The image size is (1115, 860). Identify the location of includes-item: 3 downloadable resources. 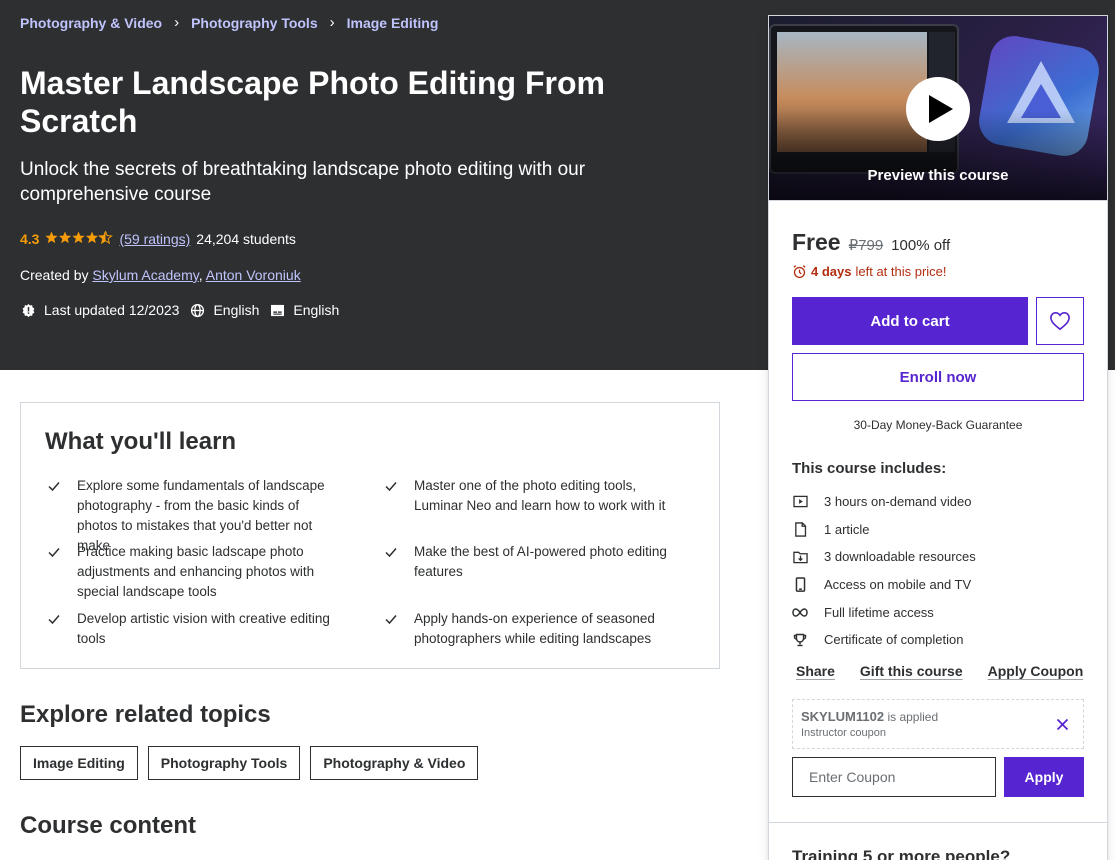
(884, 557).